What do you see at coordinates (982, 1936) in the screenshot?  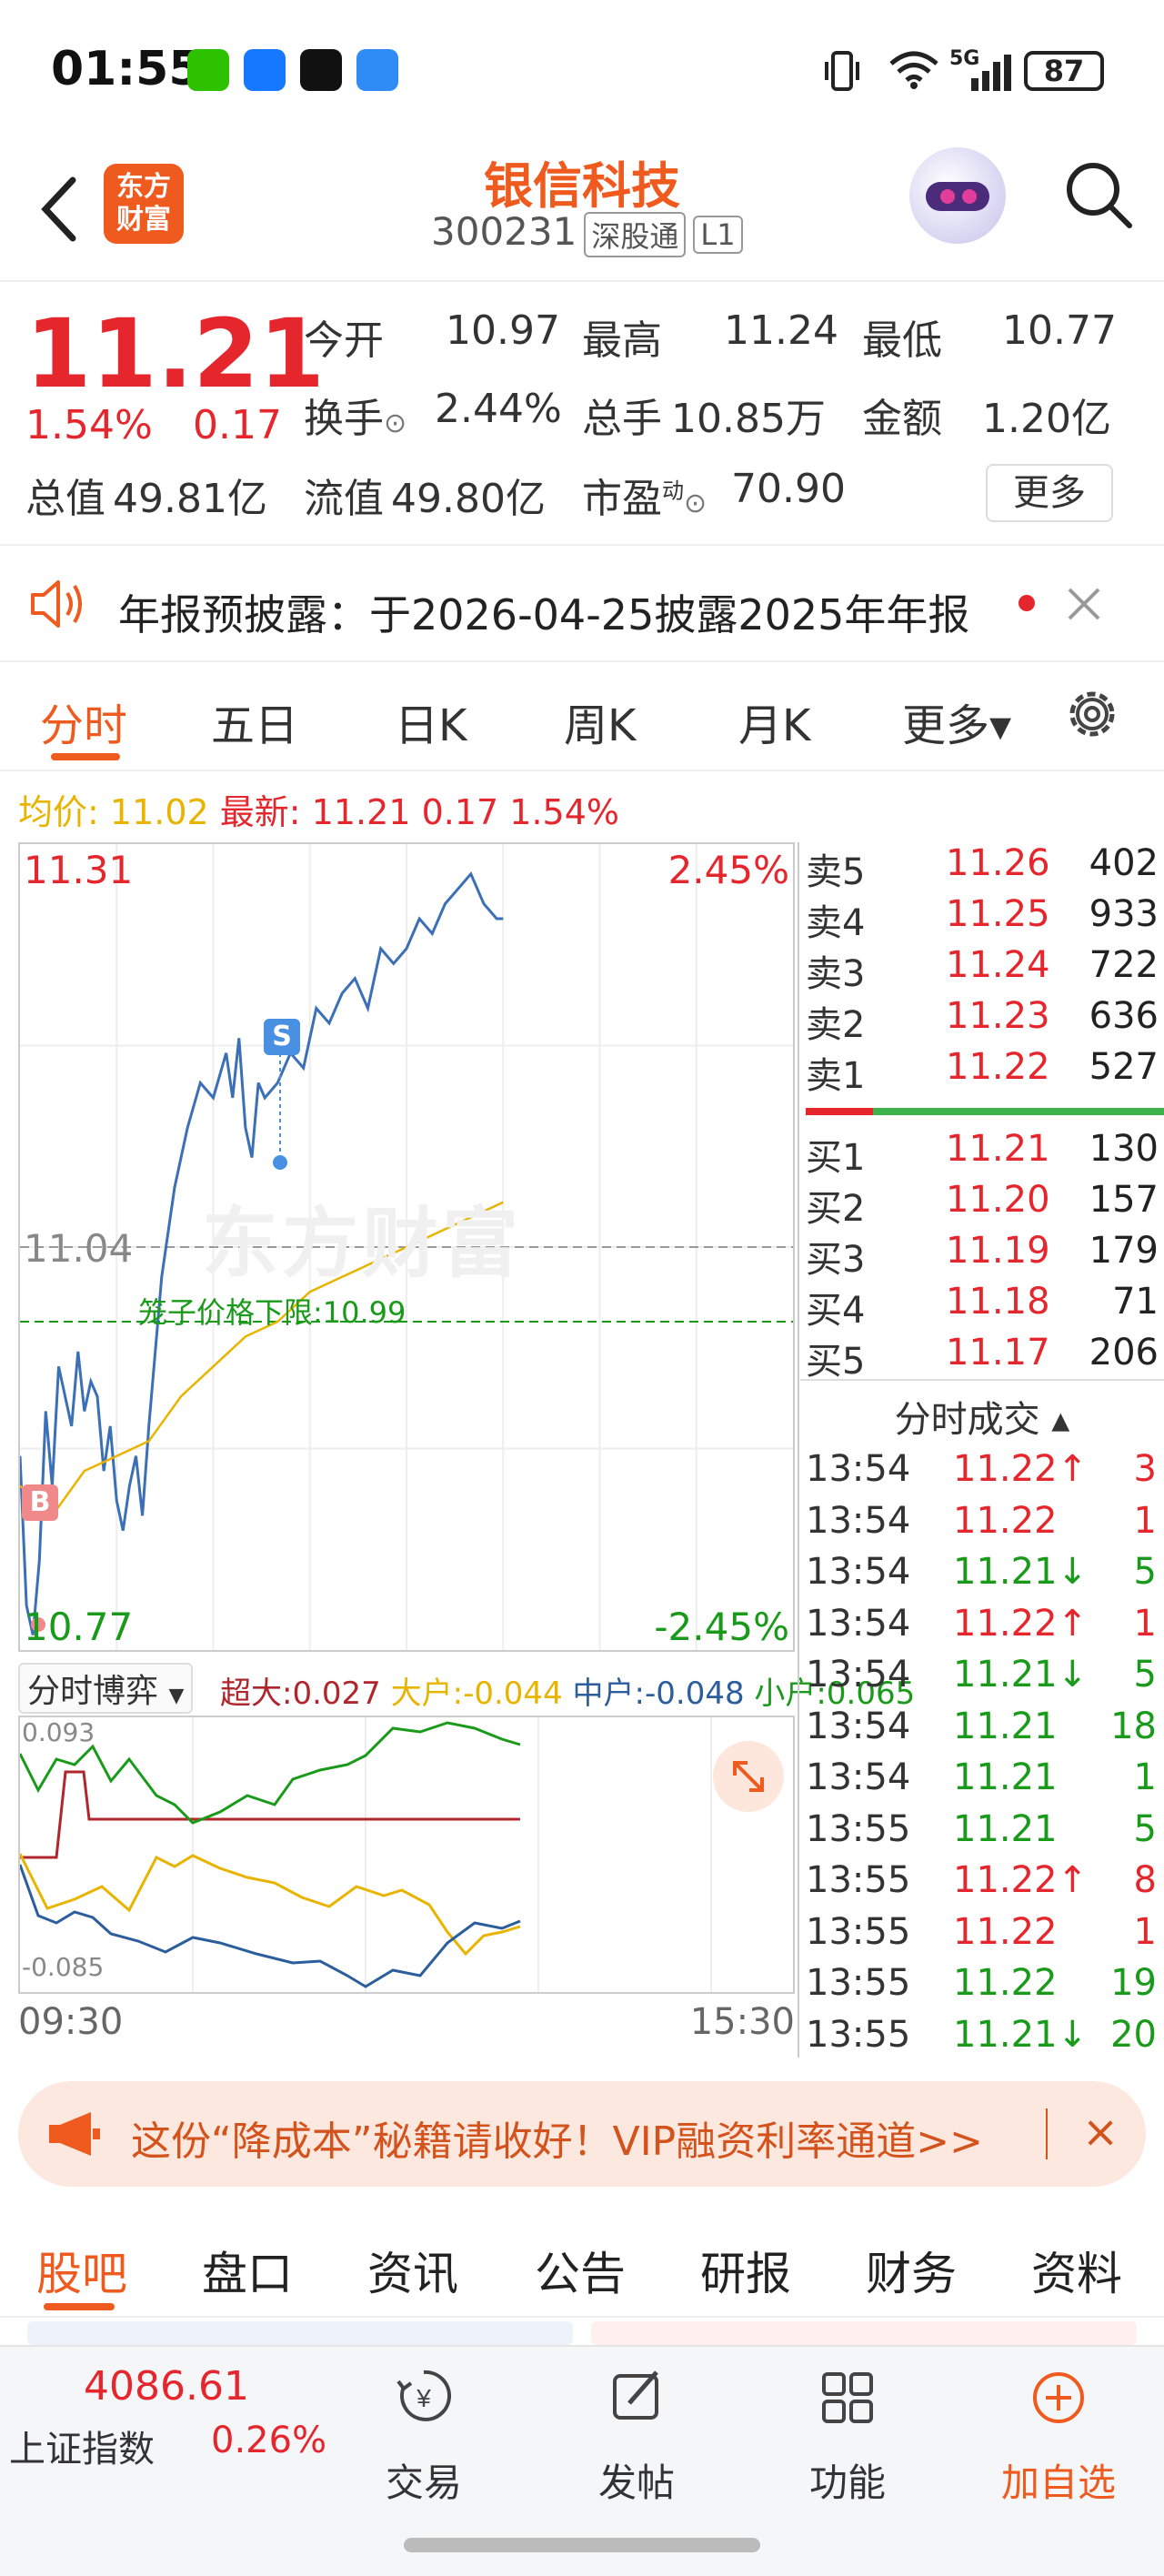 I see `trade-row: 13:55 11.22 1` at bounding box center [982, 1936].